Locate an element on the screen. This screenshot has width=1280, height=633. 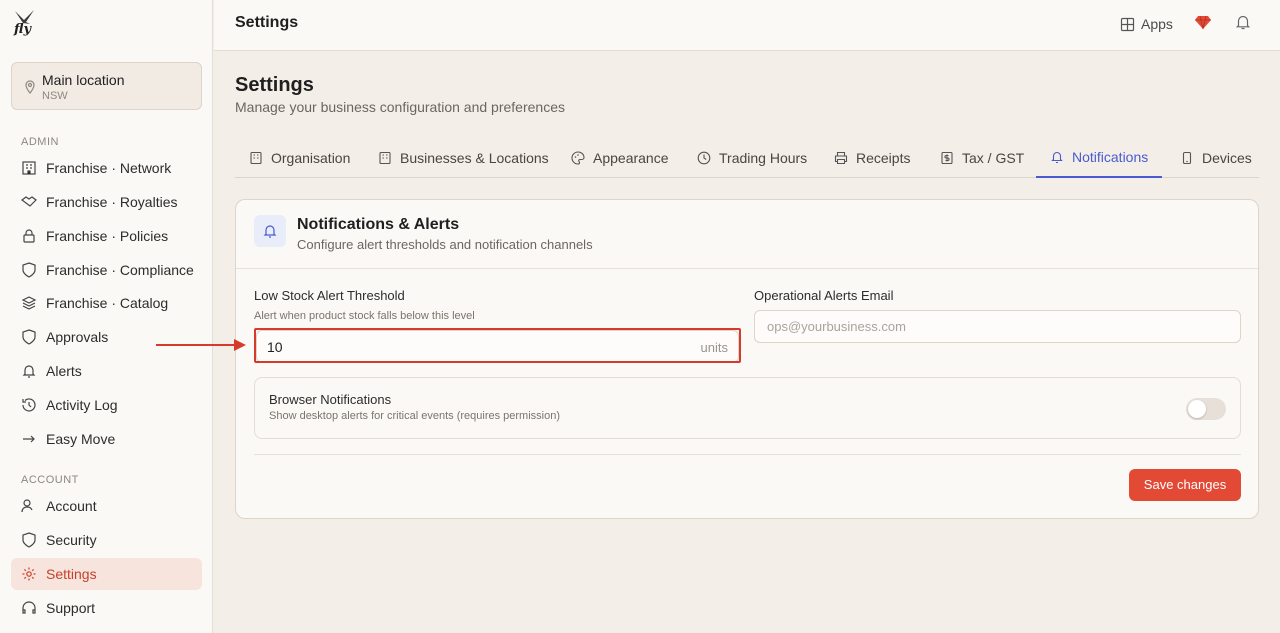
sidebar-item-franchise-network: Franchise · Network is located at coordinates (106, 168).